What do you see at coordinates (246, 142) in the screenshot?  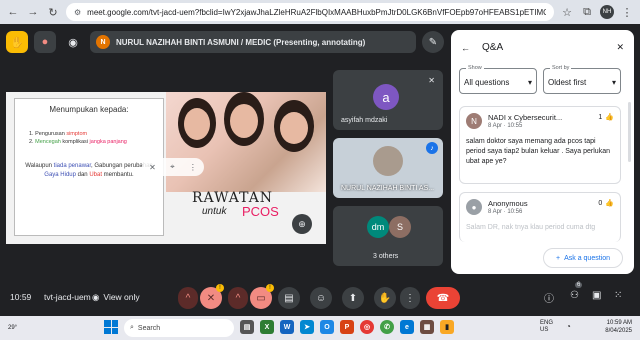 I see `slide-photo-women` at bounding box center [246, 142].